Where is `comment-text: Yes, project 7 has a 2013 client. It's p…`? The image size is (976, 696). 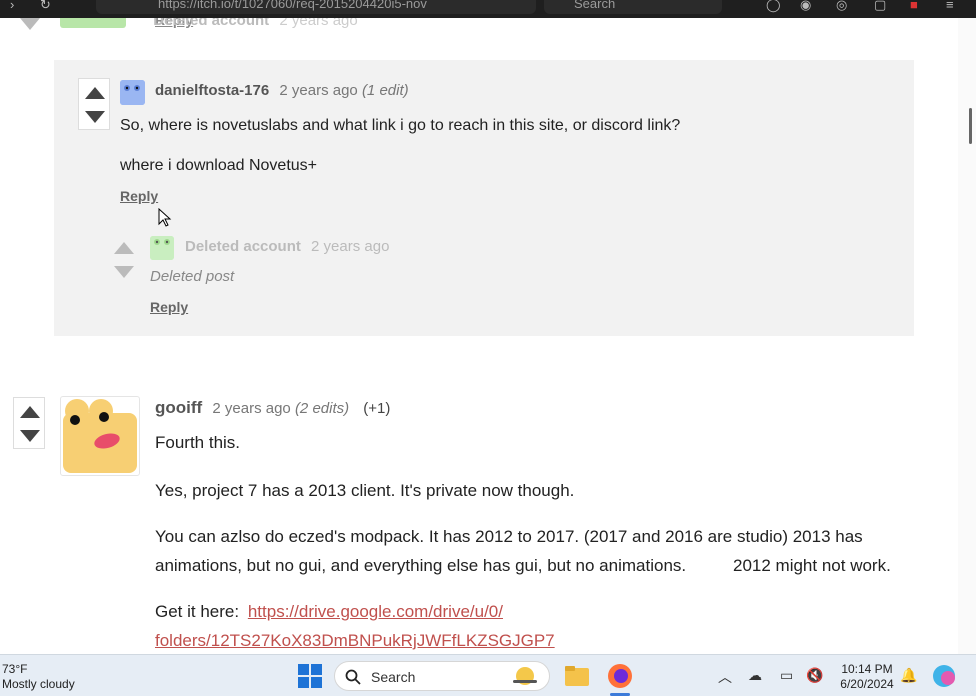
comment-text: Yes, project 7 has a 2013 client. It's p… is located at coordinates (365, 490).